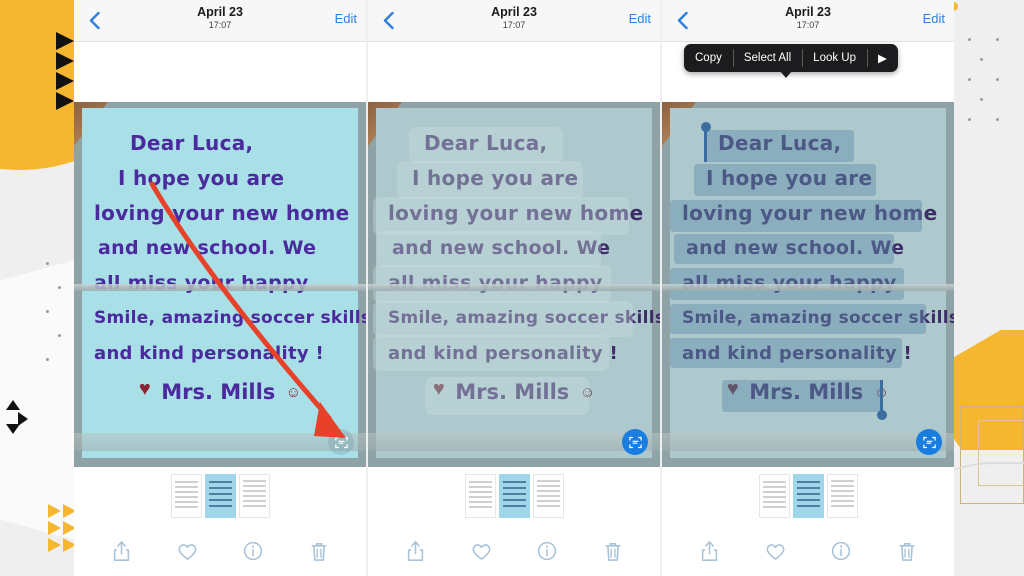  What do you see at coordinates (60, 317) in the screenshot?
I see `dot-grid-left-decoration` at bounding box center [60, 317].